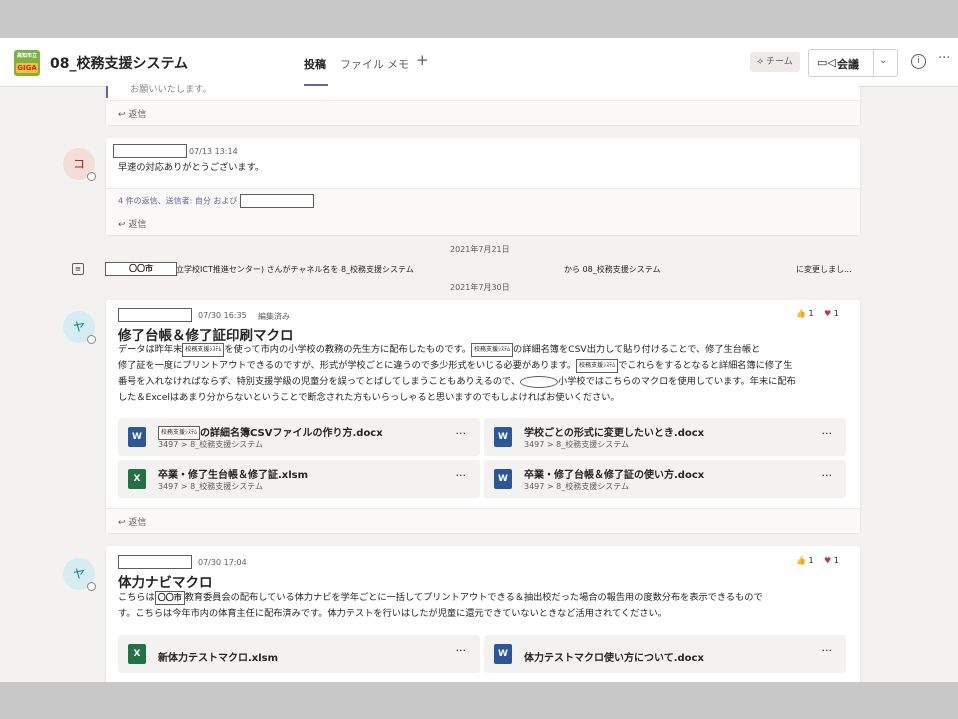 Image resolution: width=958 pixels, height=719 pixels. I want to click on team-logo-bottom: GIGA, so click(27, 68).